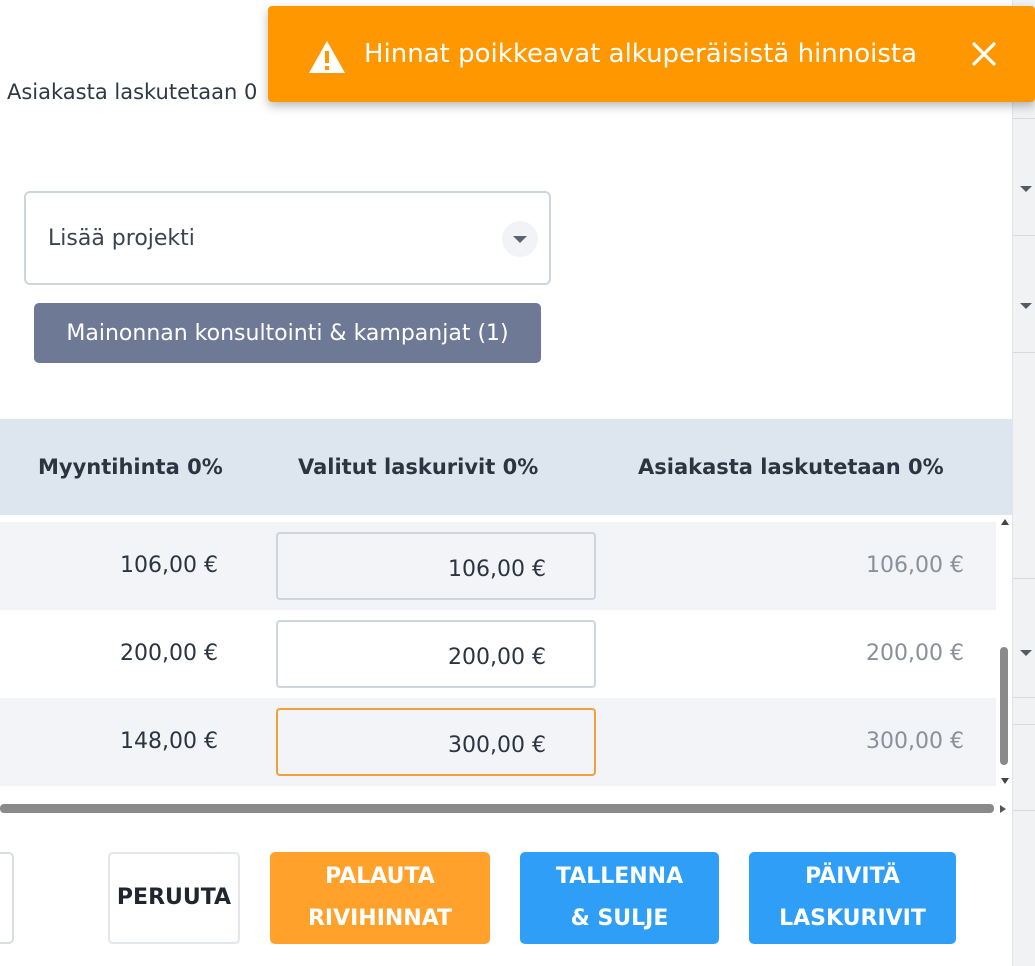 The width and height of the screenshot is (1035, 966). Describe the element at coordinates (1005, 781) in the screenshot. I see `scroll-down-arrow-icon` at that location.